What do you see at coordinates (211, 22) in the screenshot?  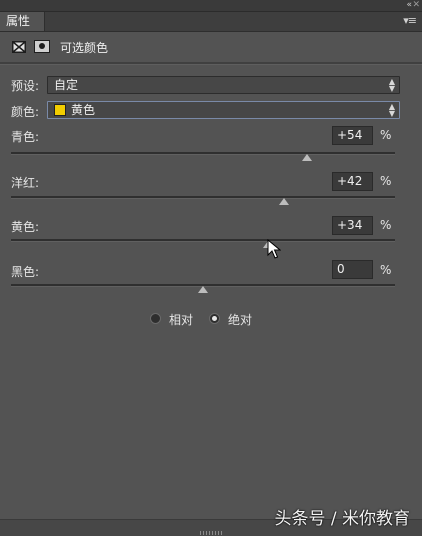 I see `panel-tab-bar: 属性 ▾≡` at bounding box center [211, 22].